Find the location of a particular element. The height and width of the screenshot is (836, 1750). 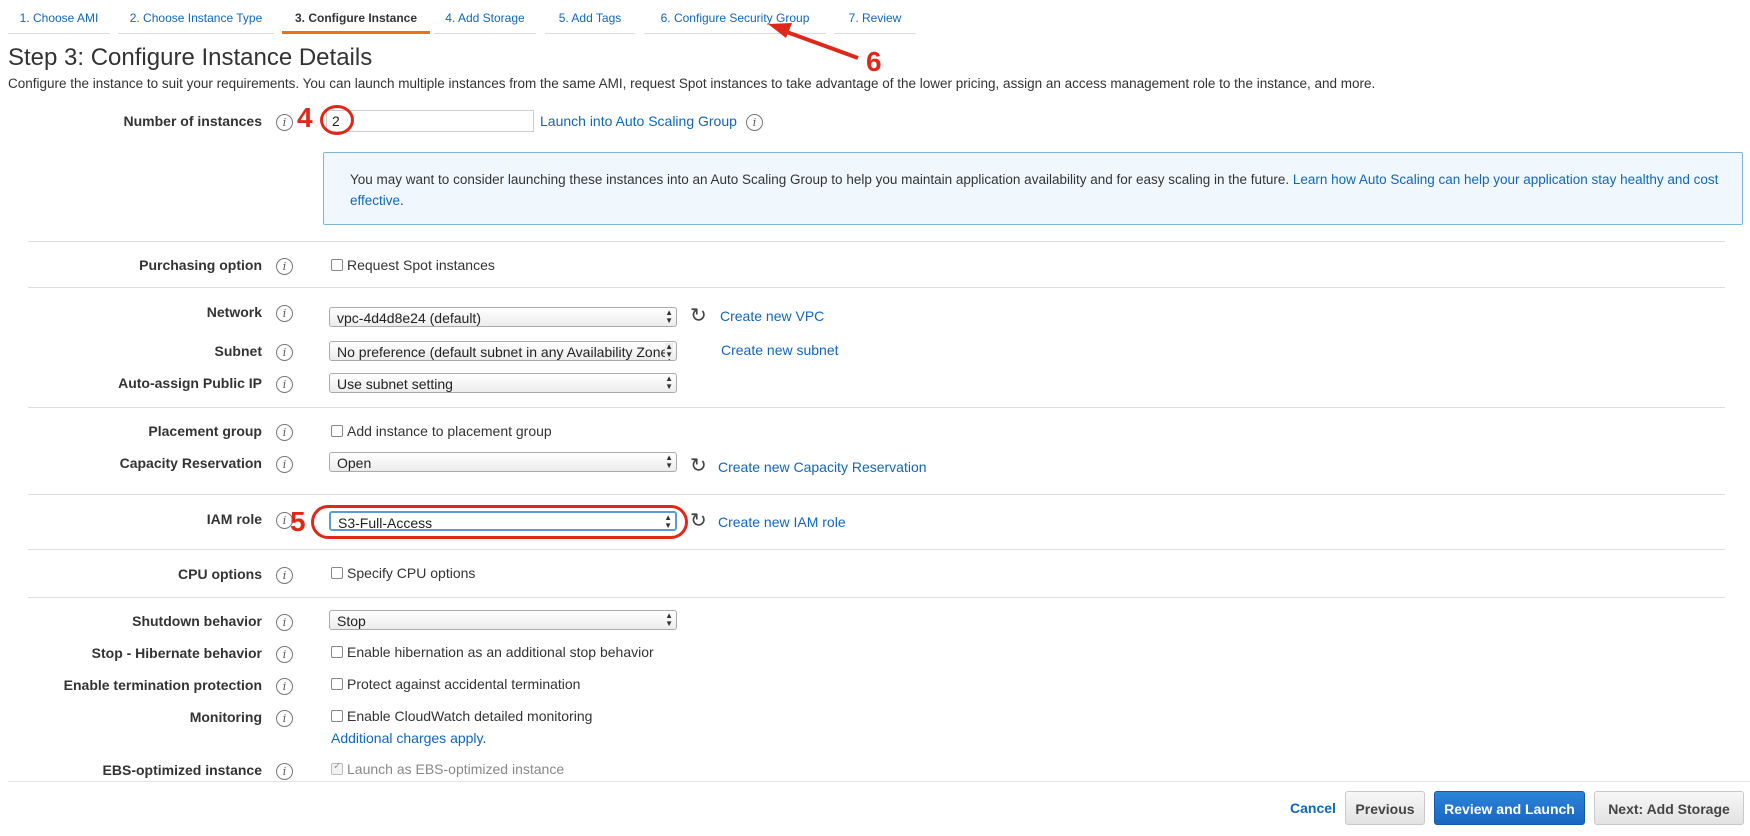

shutdown-label: Shutdown behavior is located at coordinates (197, 621).